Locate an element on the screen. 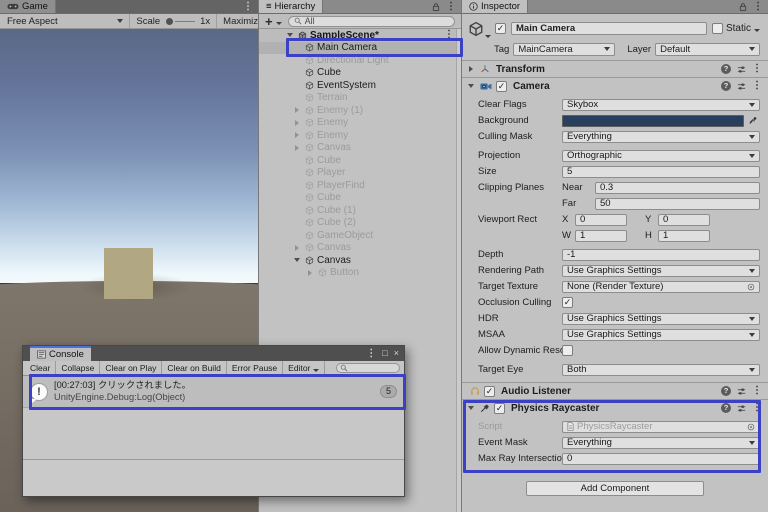  scale-slider is located at coordinates (170, 21).